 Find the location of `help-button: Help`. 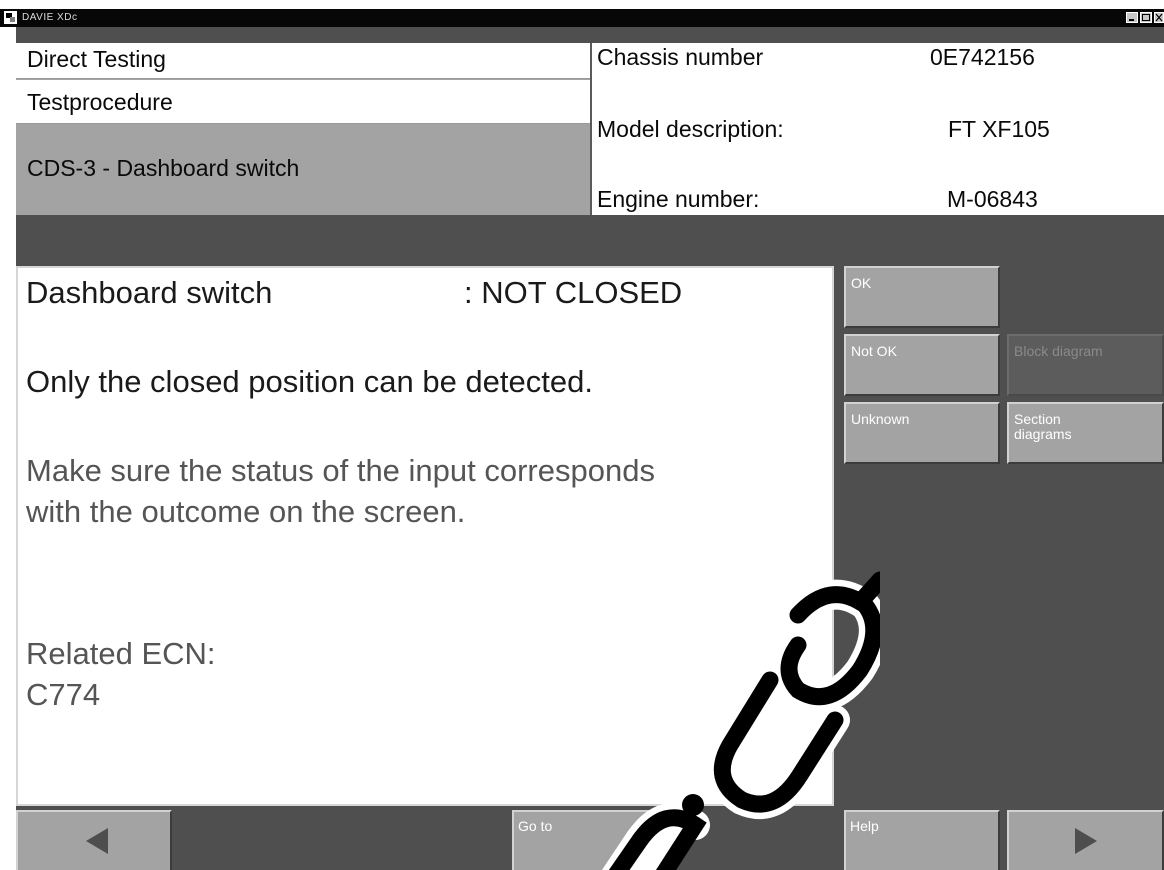

help-button: Help is located at coordinates (922, 840).